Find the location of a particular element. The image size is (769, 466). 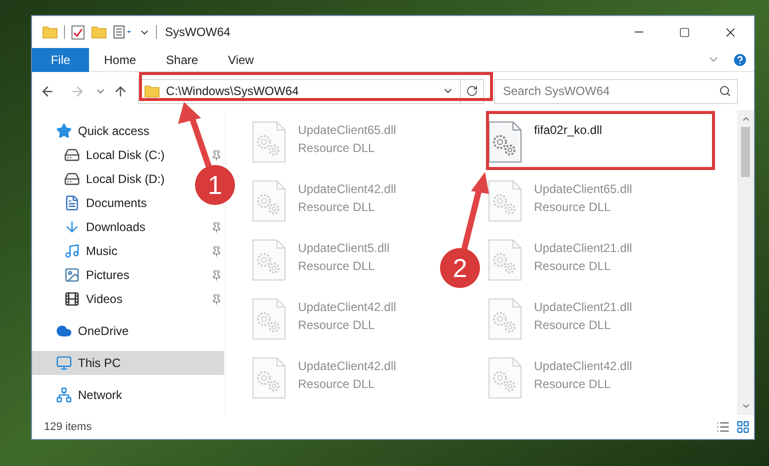

maximize-icon is located at coordinates (684, 32).